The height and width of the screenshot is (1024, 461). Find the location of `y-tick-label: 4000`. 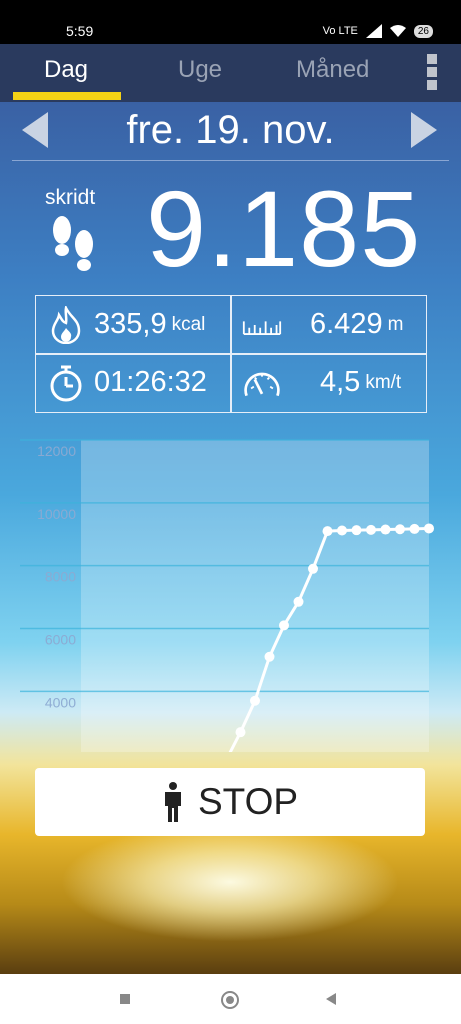

y-tick-label: 4000 is located at coordinates (60, 702).